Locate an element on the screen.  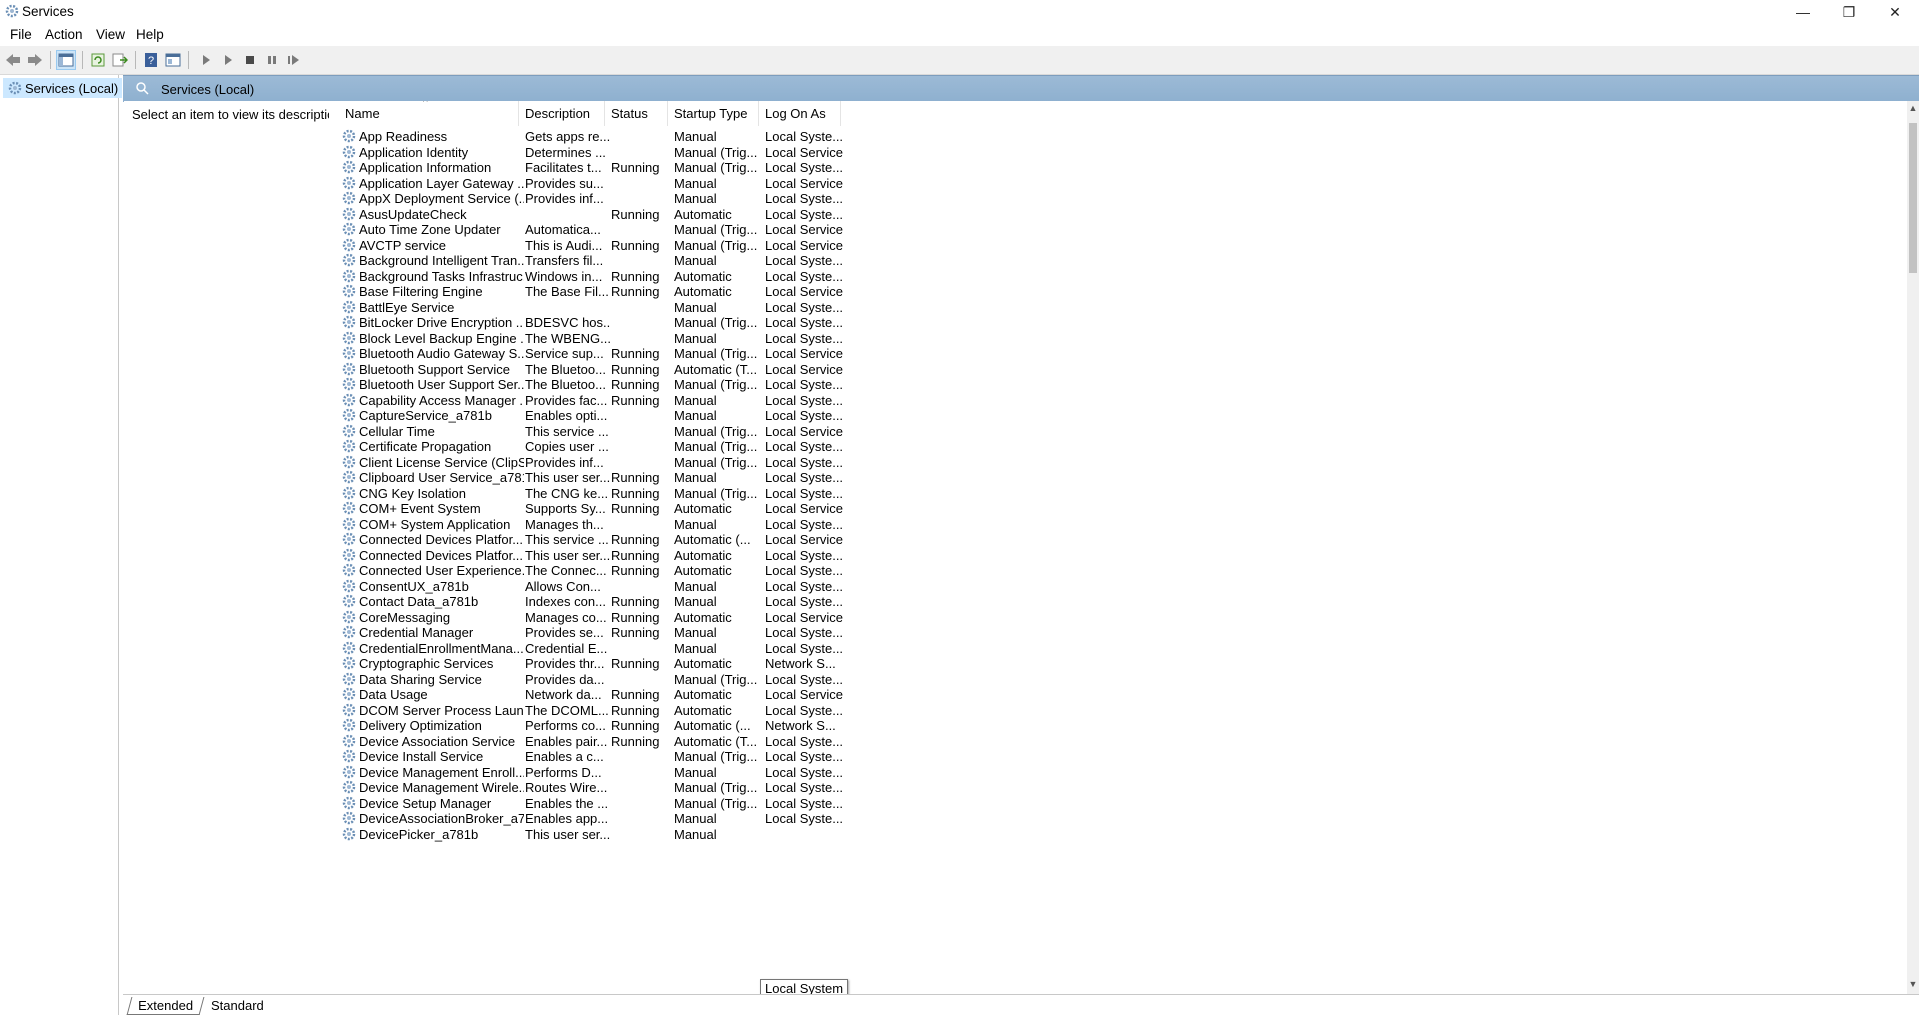
column-header-description: Description is located at coordinates (562, 113).